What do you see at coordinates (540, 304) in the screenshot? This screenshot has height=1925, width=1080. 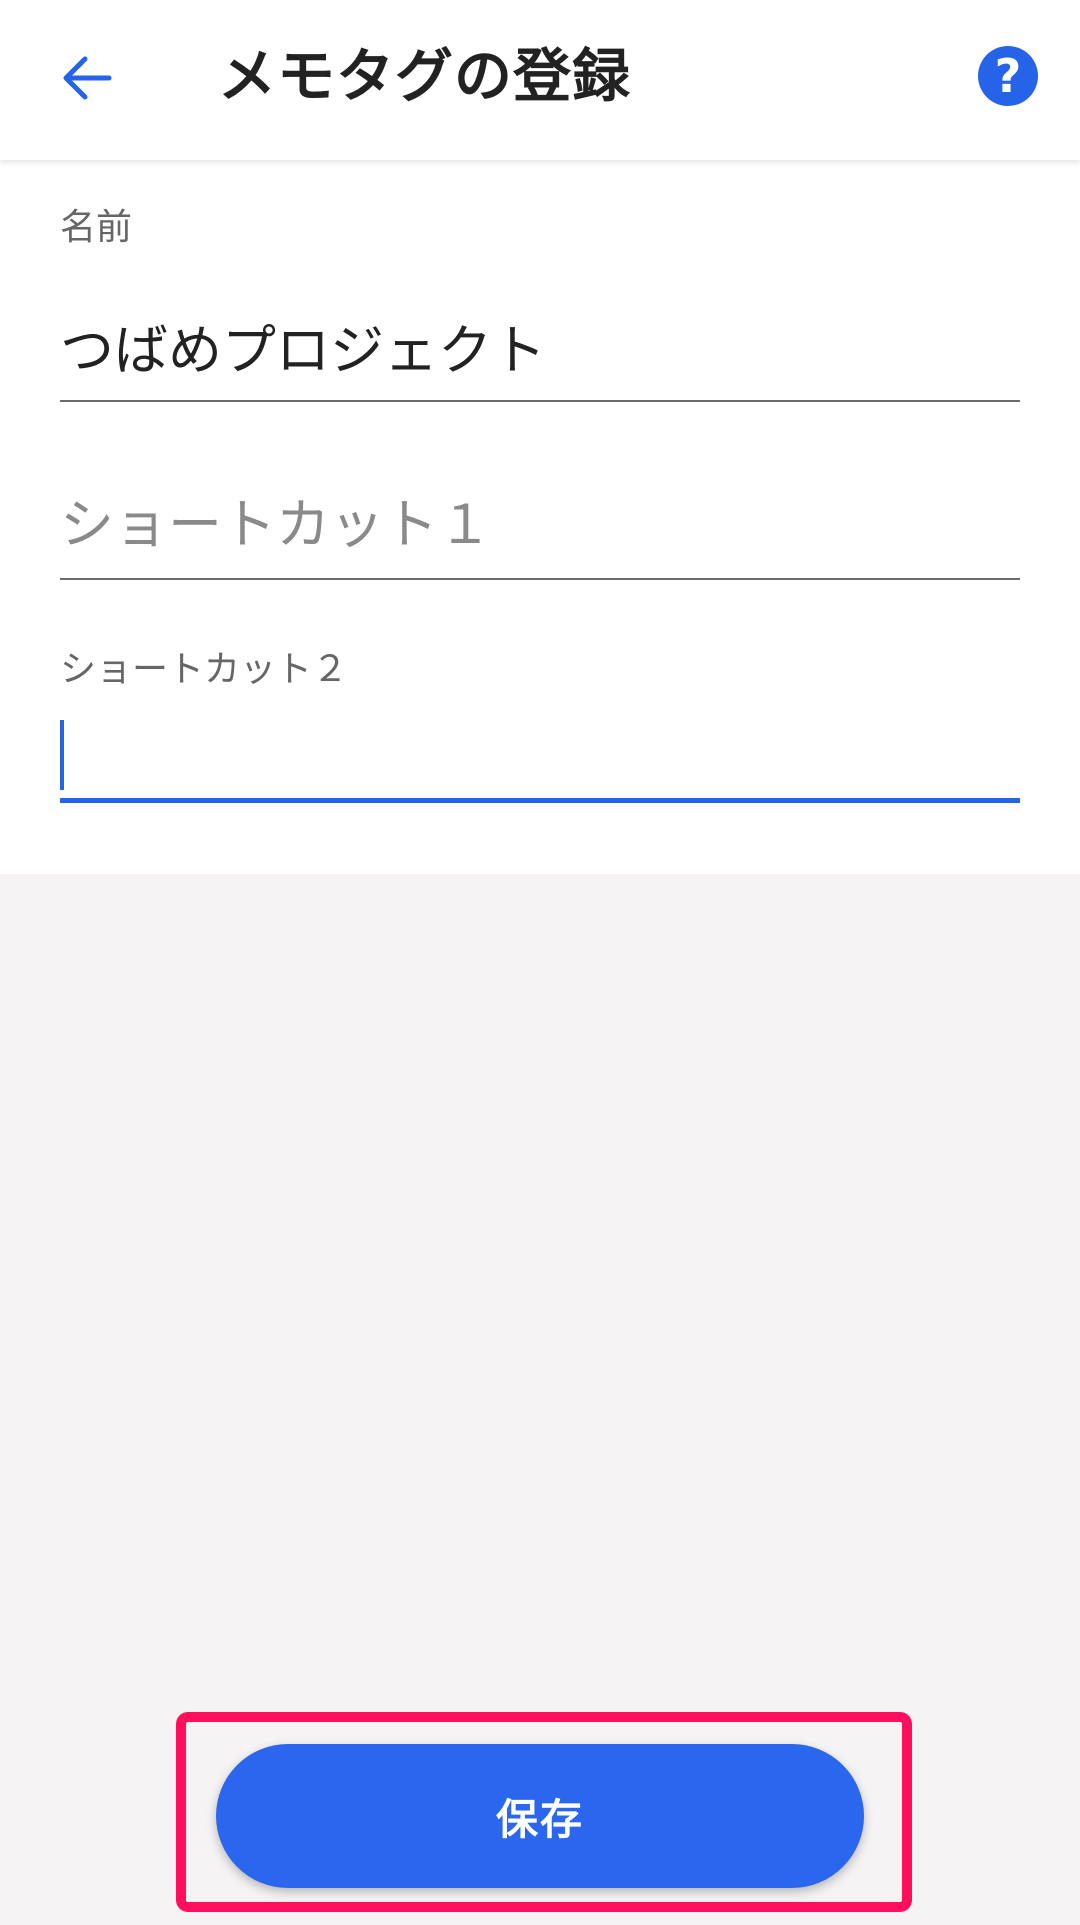 I see `name-field: 名前 つばめプロジェクト` at bounding box center [540, 304].